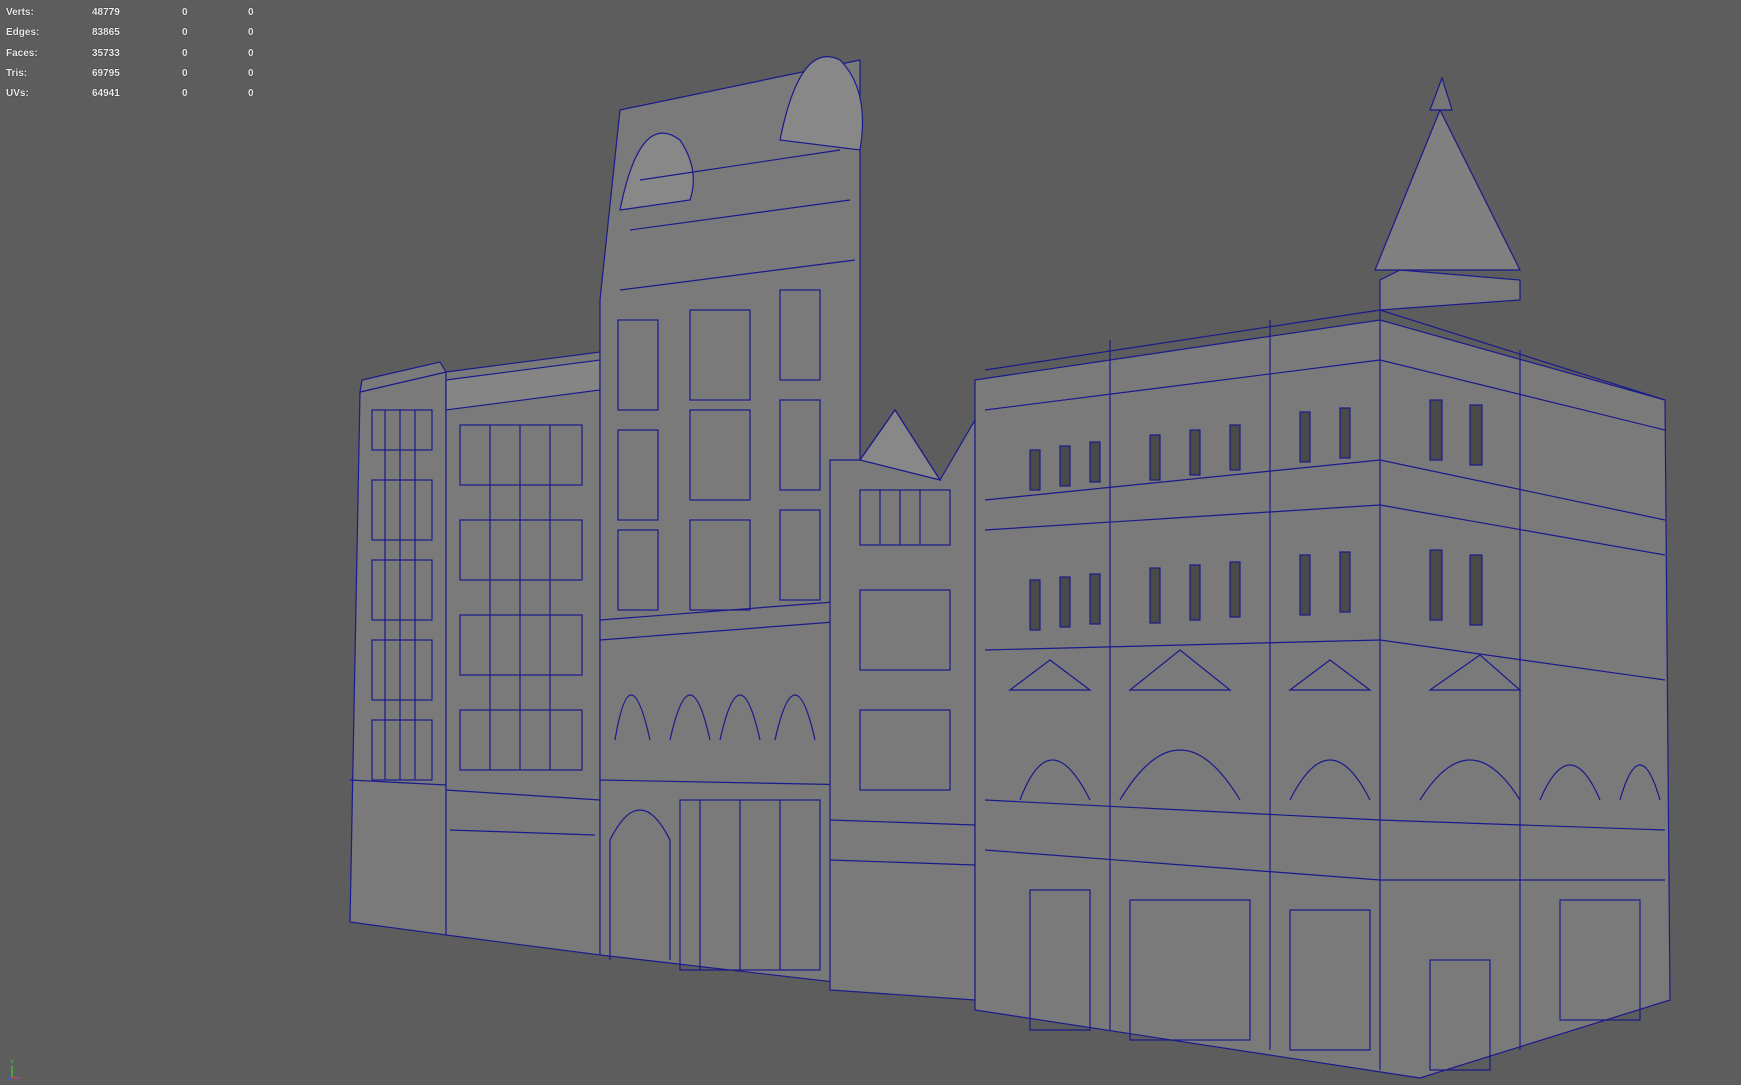  What do you see at coordinates (902, 704) in the screenshot?
I see `building-small-gabled` at bounding box center [902, 704].